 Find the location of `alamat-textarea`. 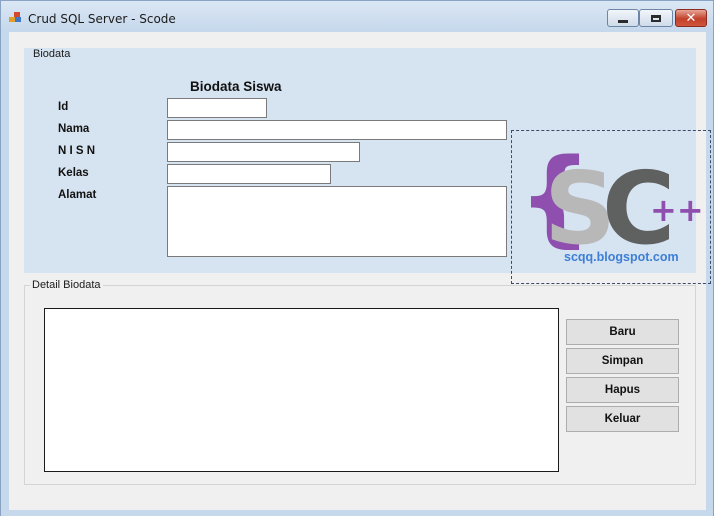

alamat-textarea is located at coordinates (337, 221).